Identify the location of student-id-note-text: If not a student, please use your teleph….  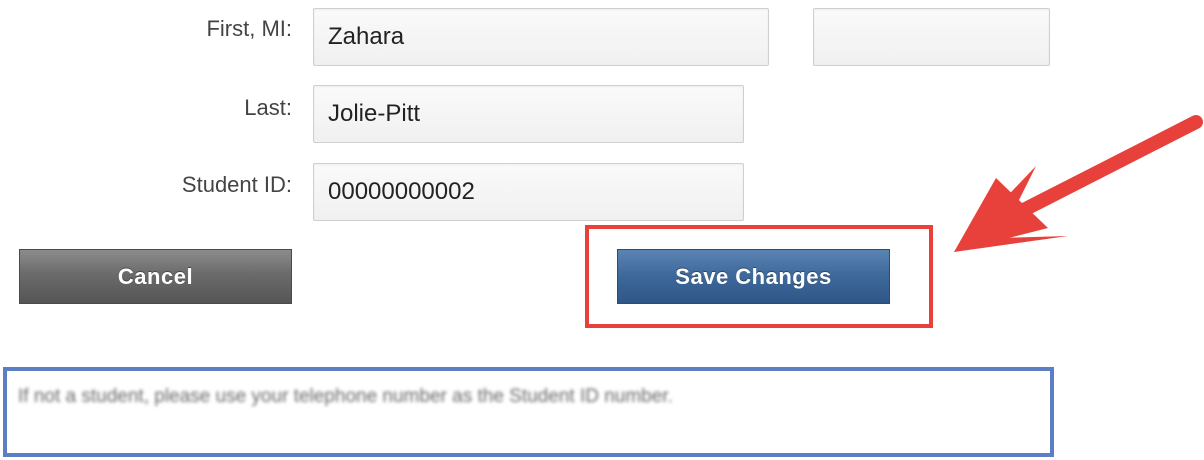
(343, 396).